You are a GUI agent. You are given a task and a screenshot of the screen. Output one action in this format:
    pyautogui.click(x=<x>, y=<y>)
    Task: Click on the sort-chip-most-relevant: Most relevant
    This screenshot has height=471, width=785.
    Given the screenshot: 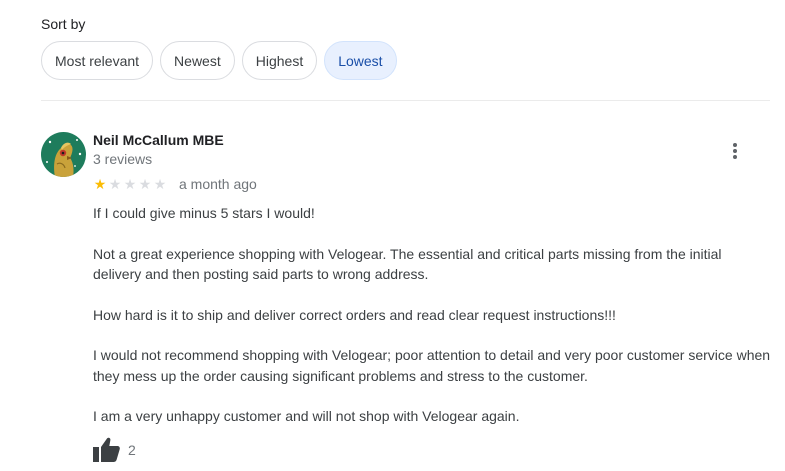 What is the action you would take?
    pyautogui.click(x=97, y=60)
    